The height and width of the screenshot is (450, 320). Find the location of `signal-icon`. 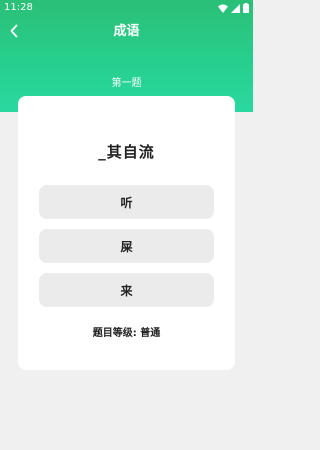

signal-icon is located at coordinates (235, 9).